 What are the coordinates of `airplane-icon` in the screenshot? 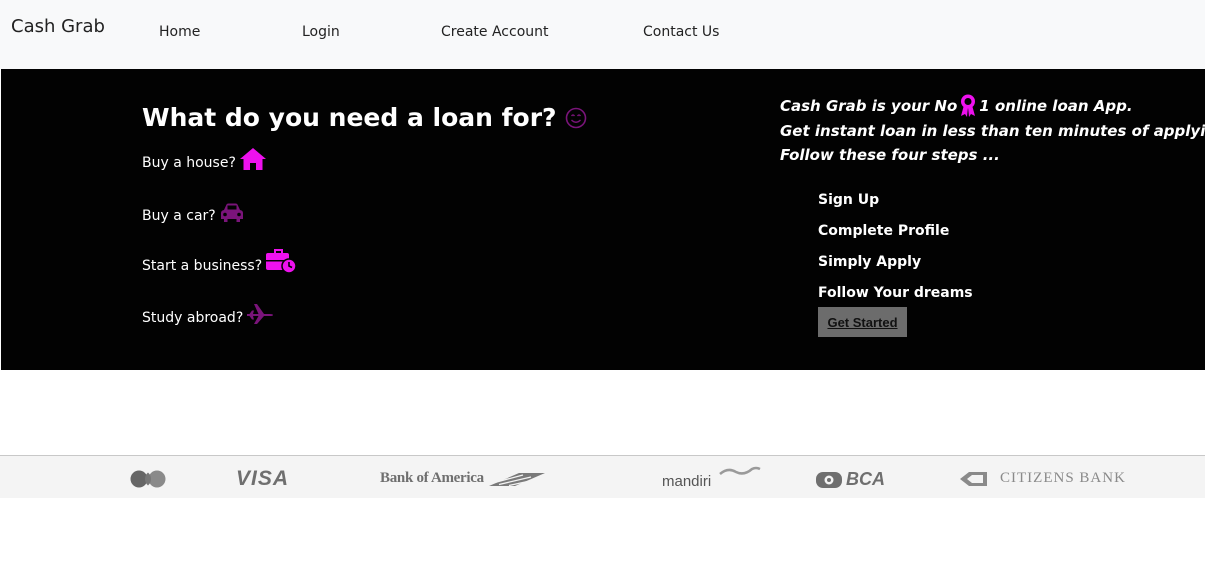 It's located at (260, 314).